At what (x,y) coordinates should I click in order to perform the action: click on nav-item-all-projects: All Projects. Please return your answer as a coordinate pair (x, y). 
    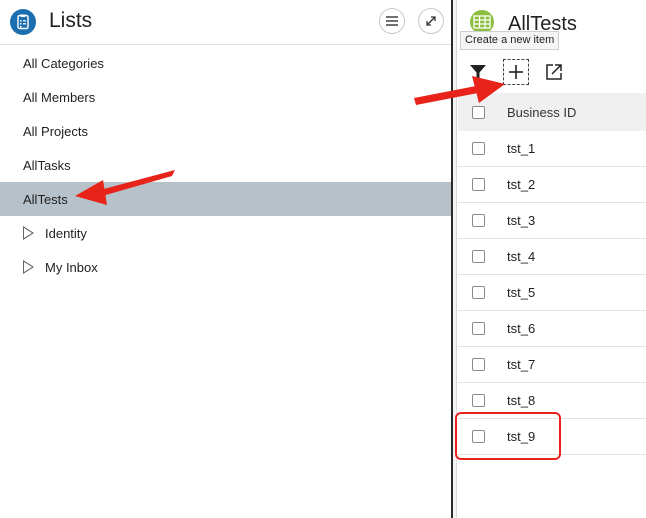
    Looking at the image, I should click on (225, 131).